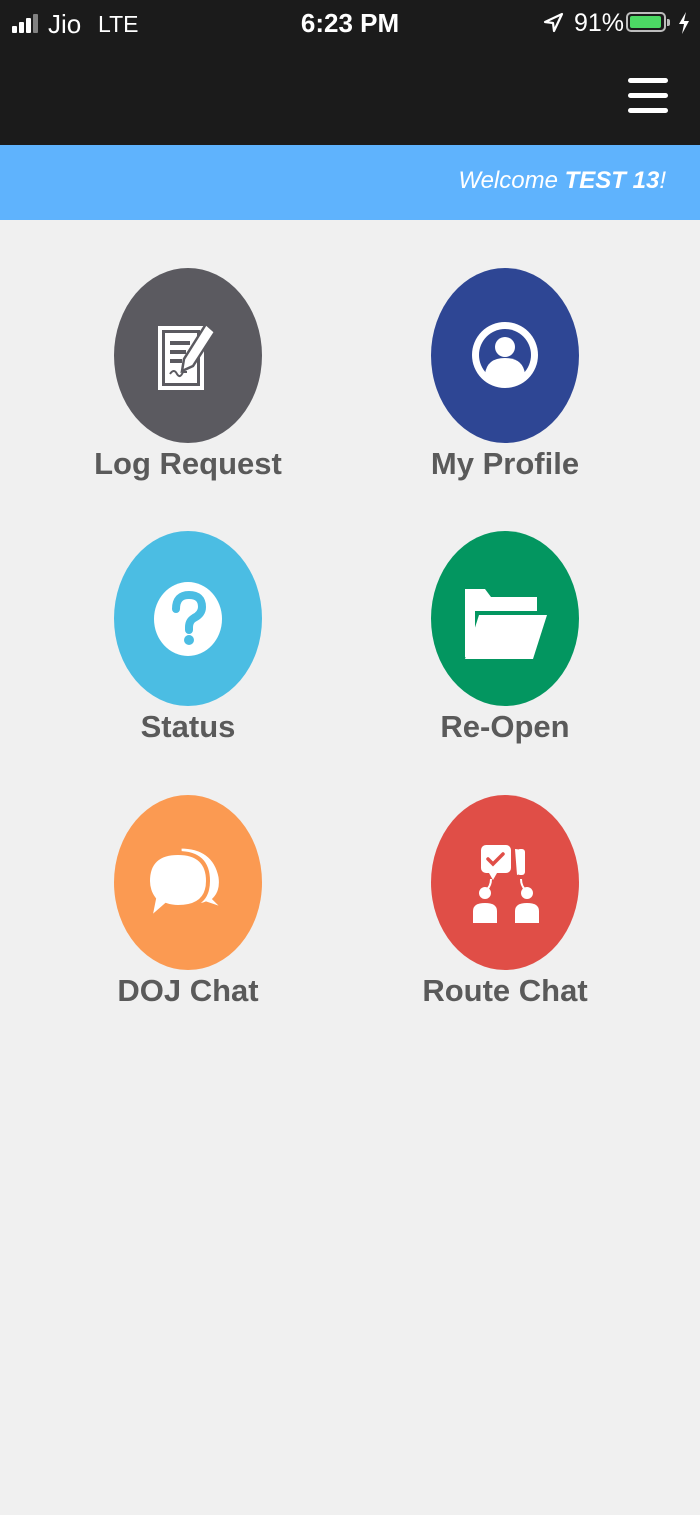 This screenshot has width=700, height=1515. What do you see at coordinates (684, 23) in the screenshot?
I see `charging-bolt-icon` at bounding box center [684, 23].